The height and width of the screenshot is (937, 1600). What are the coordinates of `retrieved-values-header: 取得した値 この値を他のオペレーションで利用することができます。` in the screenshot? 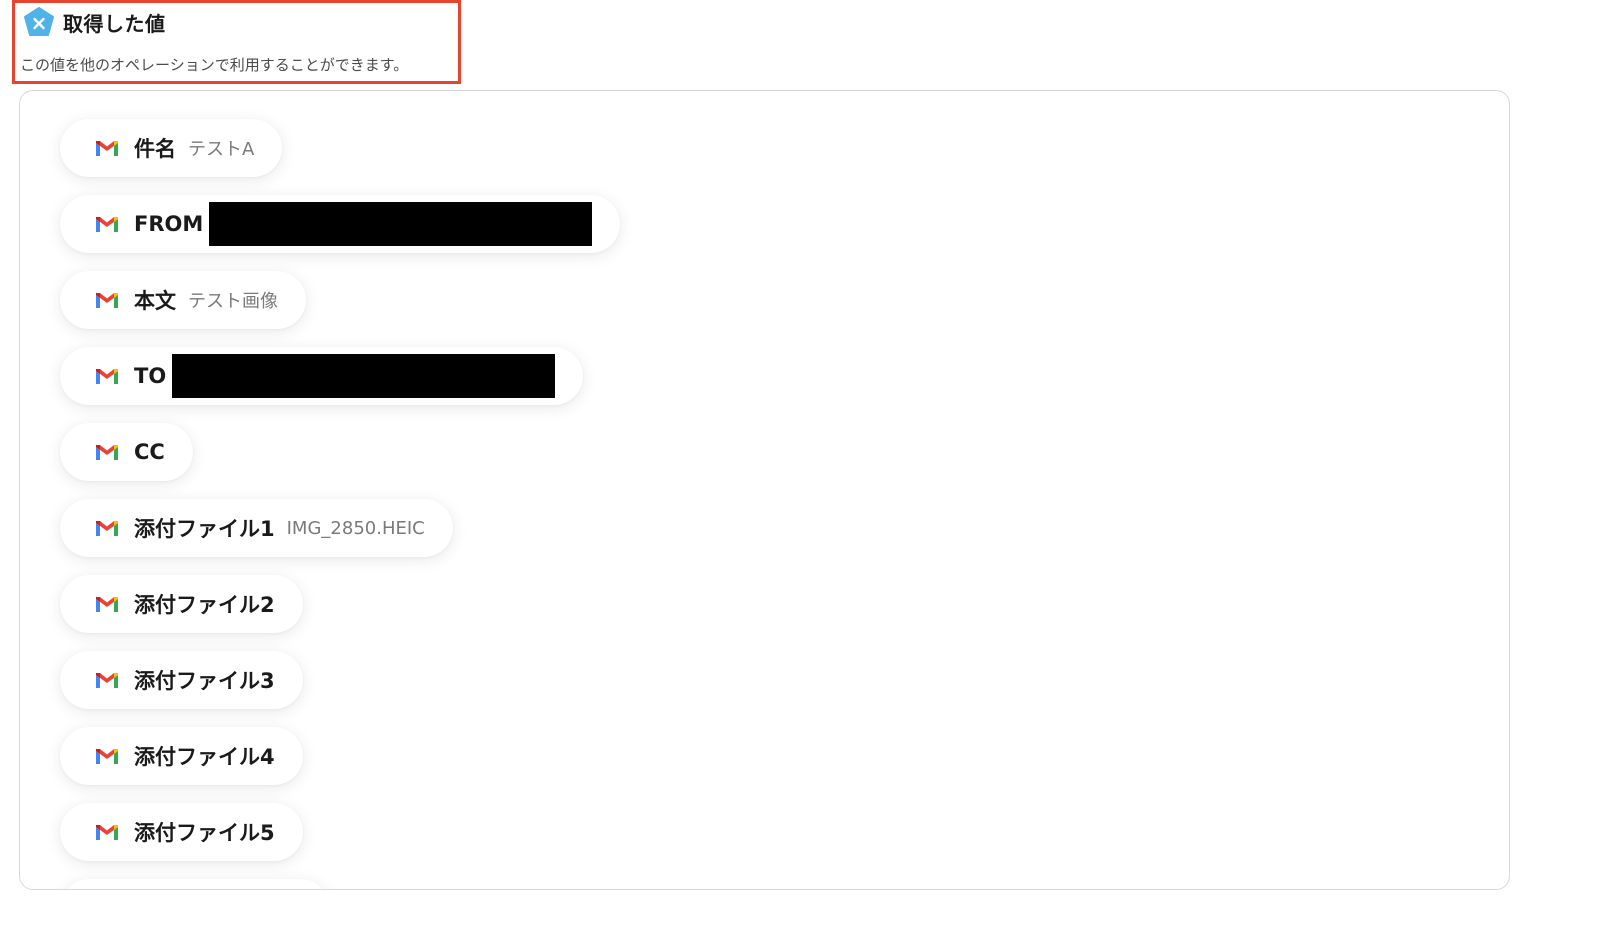 It's located at (236, 42).